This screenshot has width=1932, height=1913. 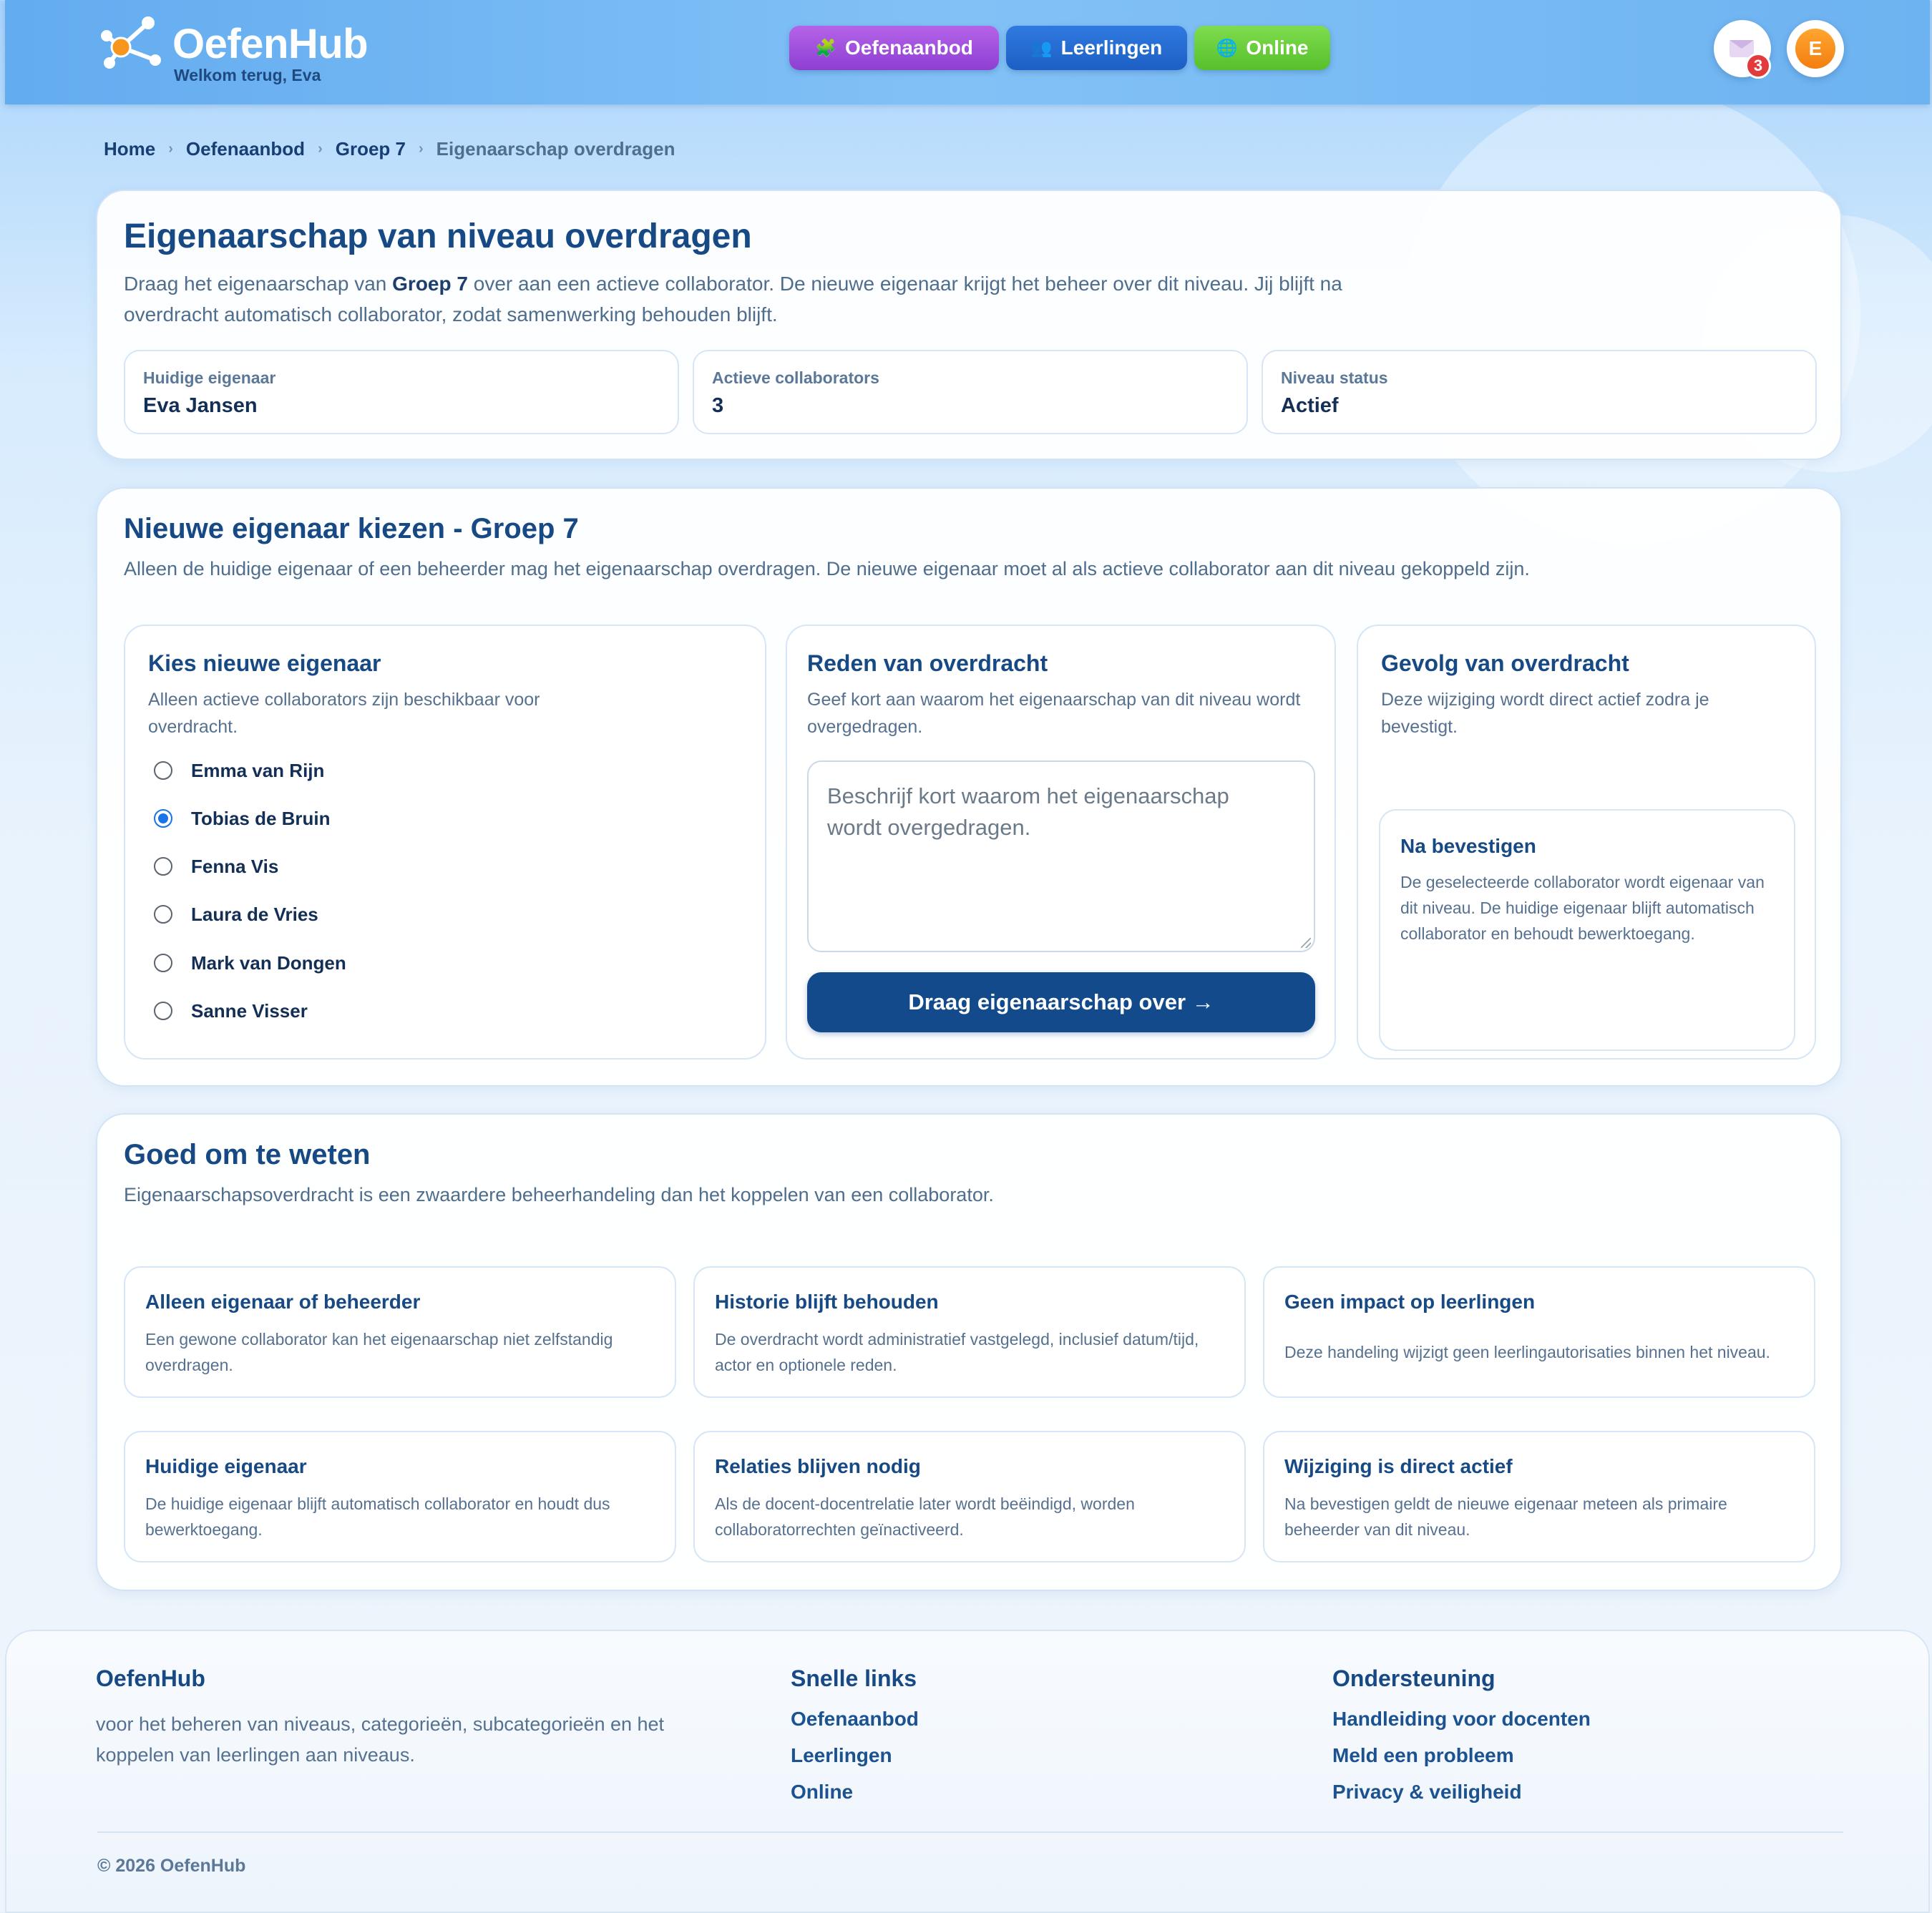 What do you see at coordinates (970, 392) in the screenshot?
I see `stat-active-collaborators: Actieve collaborators 3` at bounding box center [970, 392].